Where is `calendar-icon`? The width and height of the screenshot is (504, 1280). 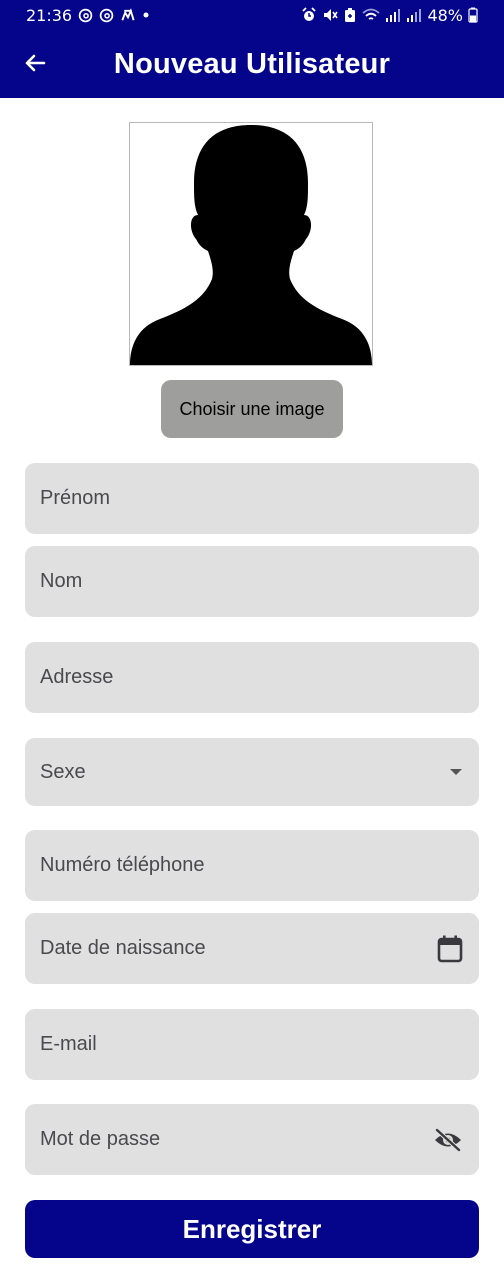
calendar-icon is located at coordinates (450, 949).